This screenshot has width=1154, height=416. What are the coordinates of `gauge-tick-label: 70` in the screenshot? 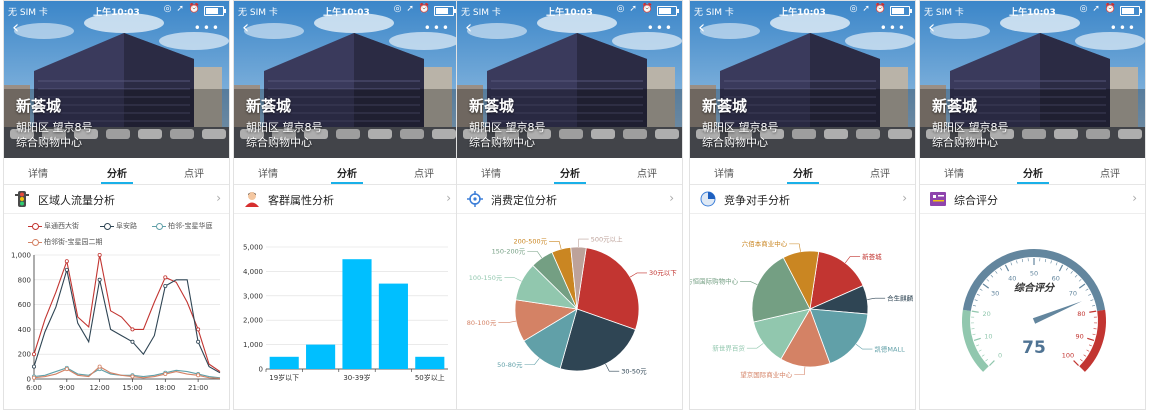 It's located at (1073, 293).